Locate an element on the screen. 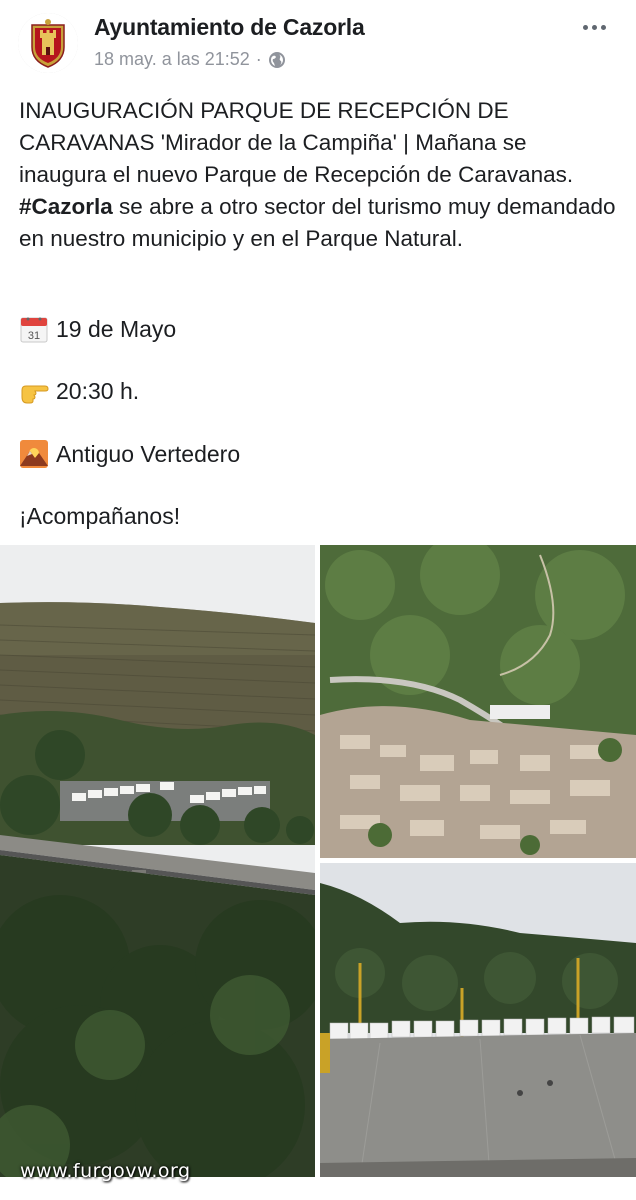 This screenshot has height=1200, width=636. post-meta: 18 may. a las 21:52 · is located at coordinates (190, 59).